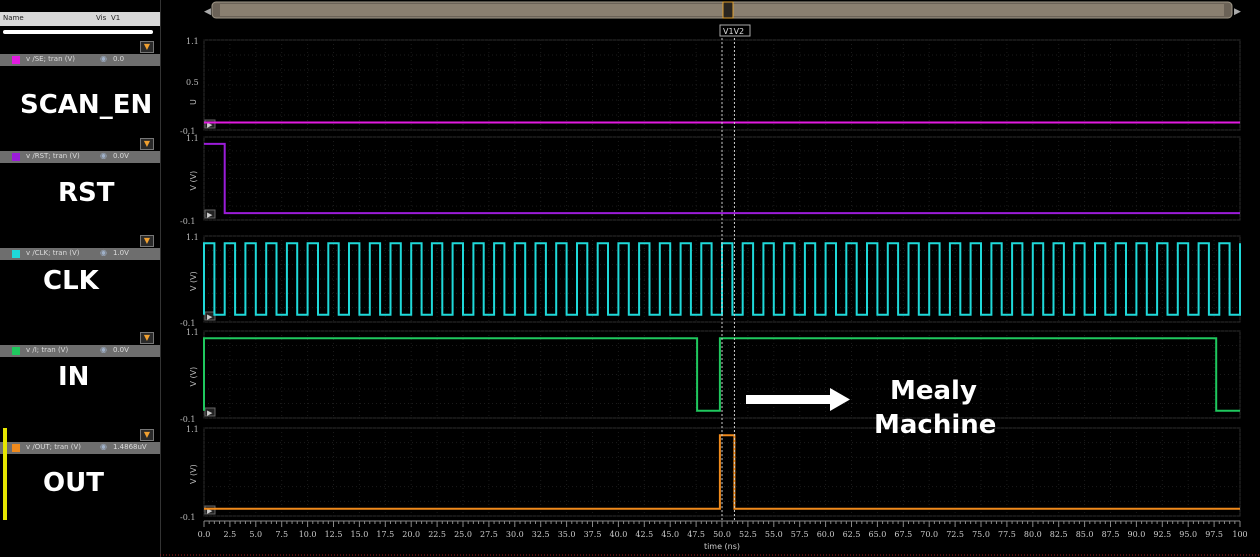  What do you see at coordinates (74, 377) in the screenshot?
I see `label-in: IN` at bounding box center [74, 377].